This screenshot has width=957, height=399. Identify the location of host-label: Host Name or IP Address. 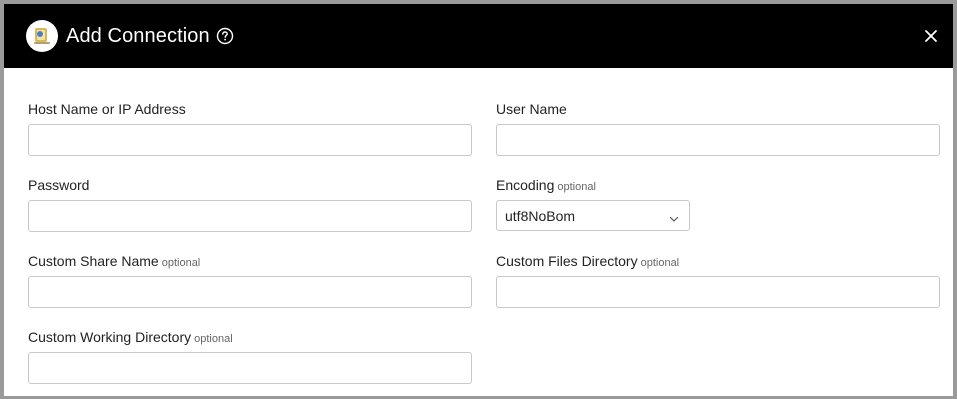
(107, 109).